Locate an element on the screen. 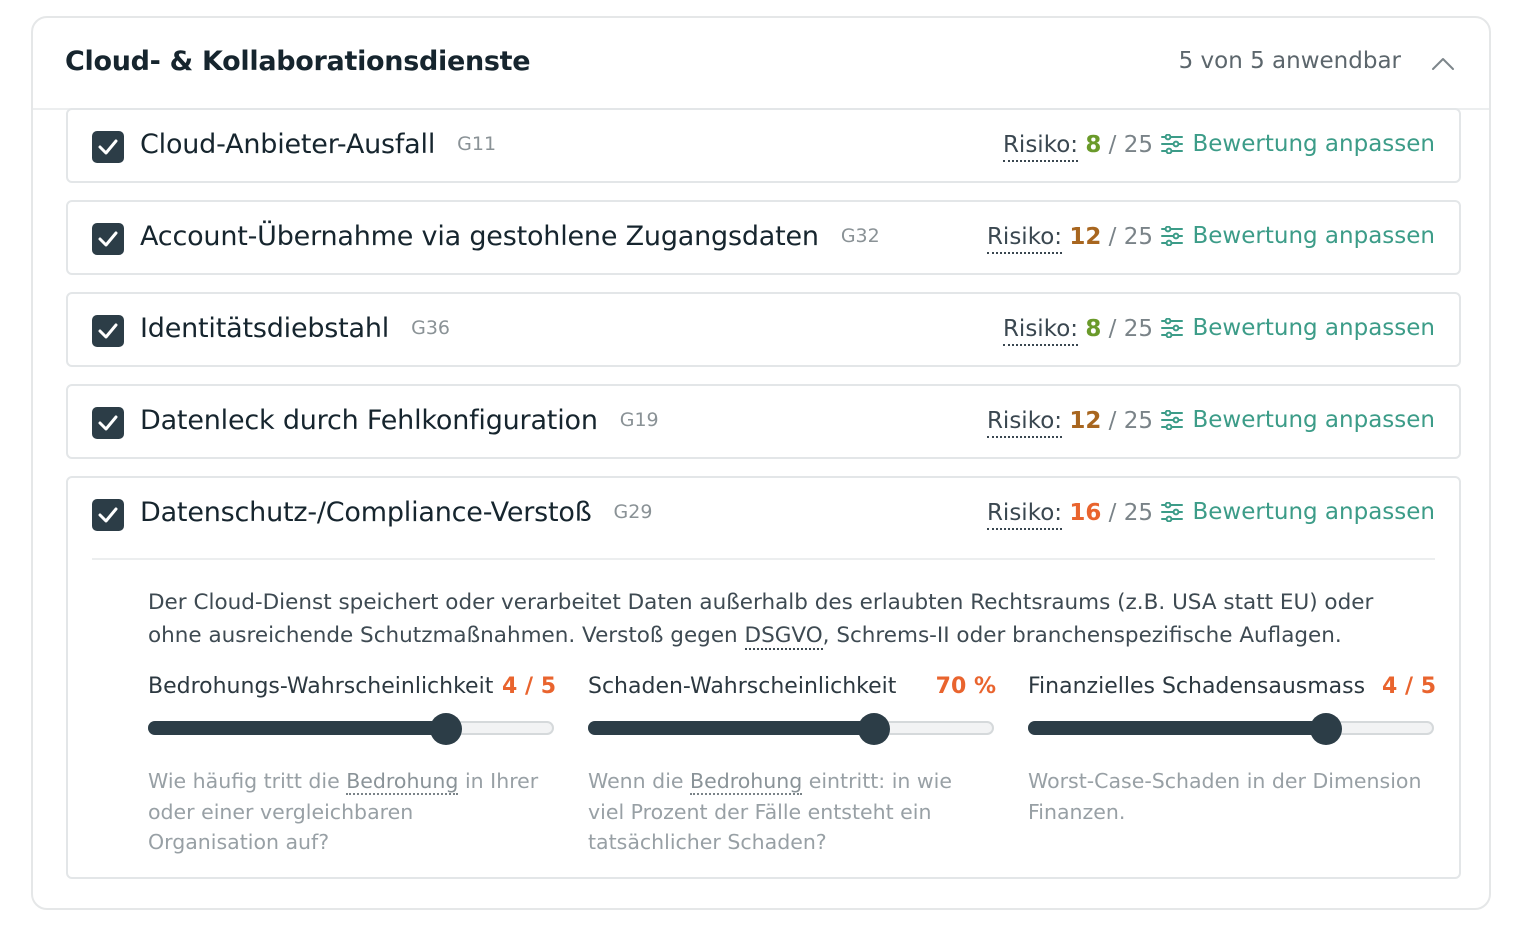 This screenshot has width=1524, height=932. category-title: Cloud- & Kollaborationsdienste is located at coordinates (298, 61).